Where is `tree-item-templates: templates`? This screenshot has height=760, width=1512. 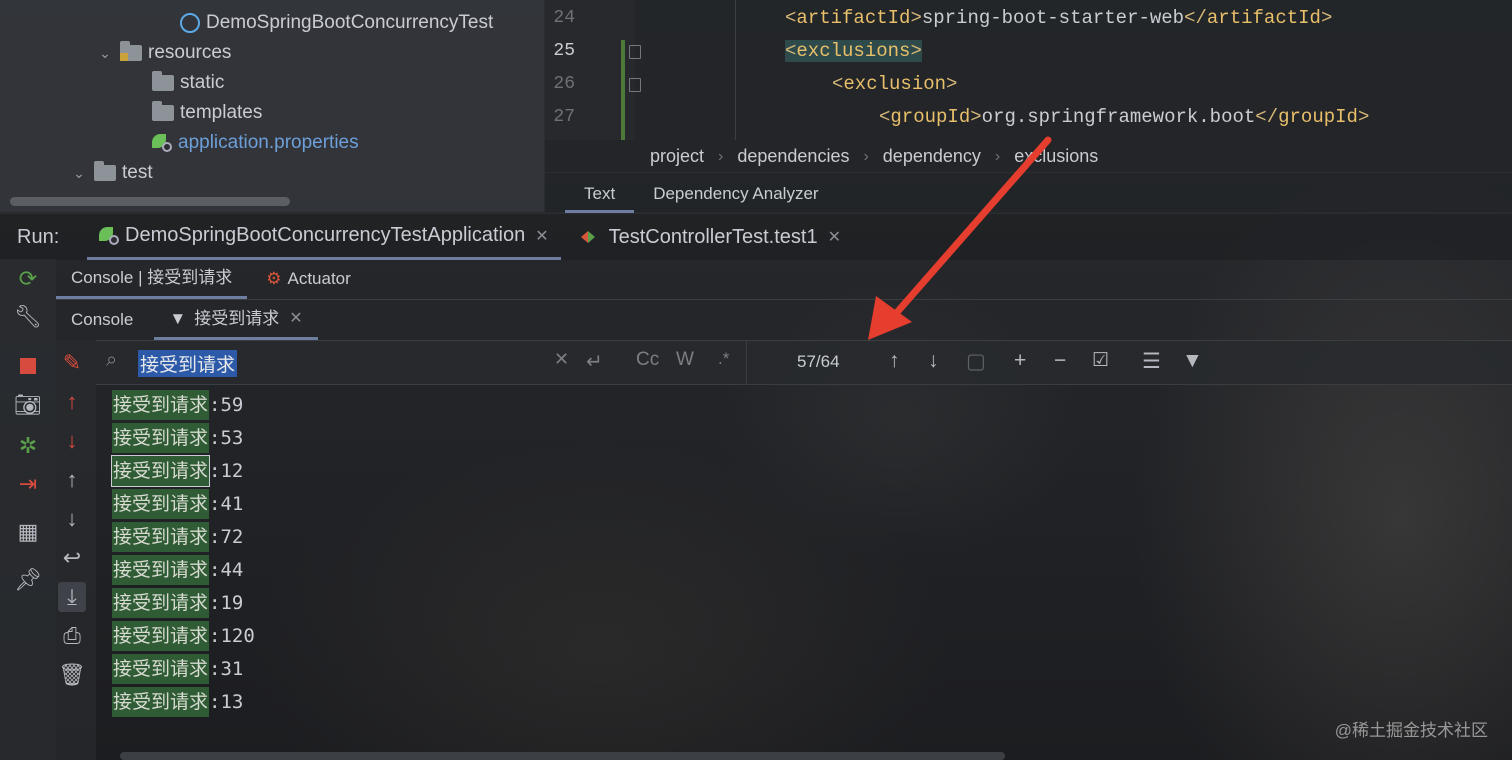 tree-item-templates: templates is located at coordinates (207, 113).